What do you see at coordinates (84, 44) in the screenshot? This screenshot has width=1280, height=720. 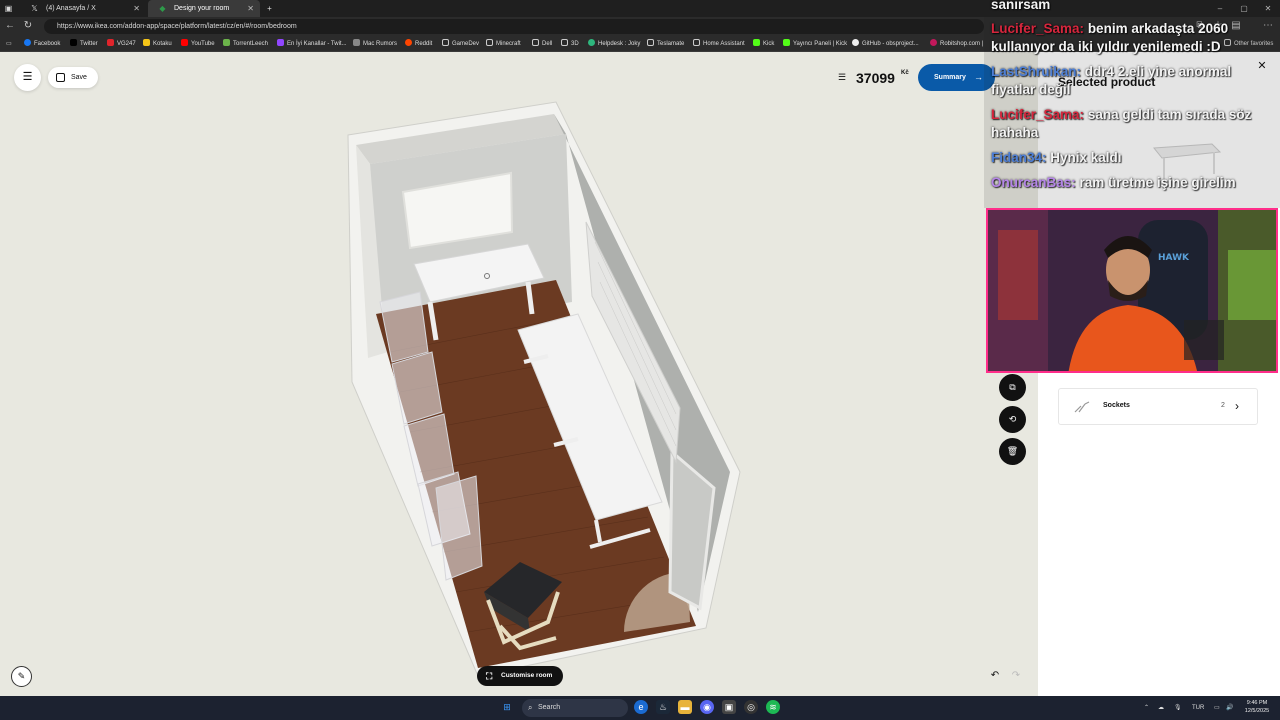 I see `bookmark-twitter: Twitter` at bounding box center [84, 44].